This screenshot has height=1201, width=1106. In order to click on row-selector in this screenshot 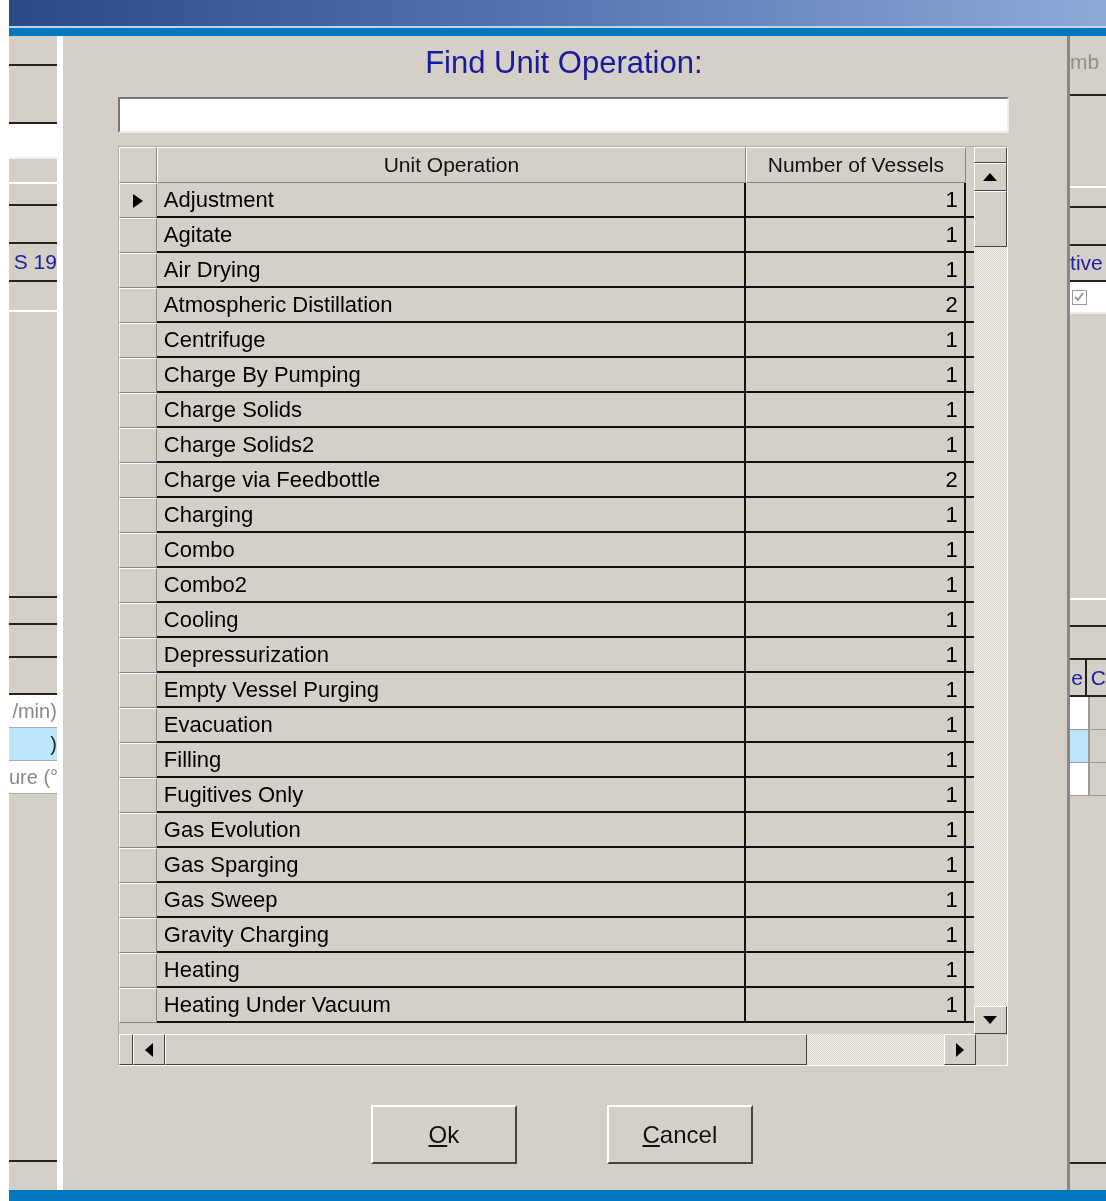, I will do `click(137, 200)`.